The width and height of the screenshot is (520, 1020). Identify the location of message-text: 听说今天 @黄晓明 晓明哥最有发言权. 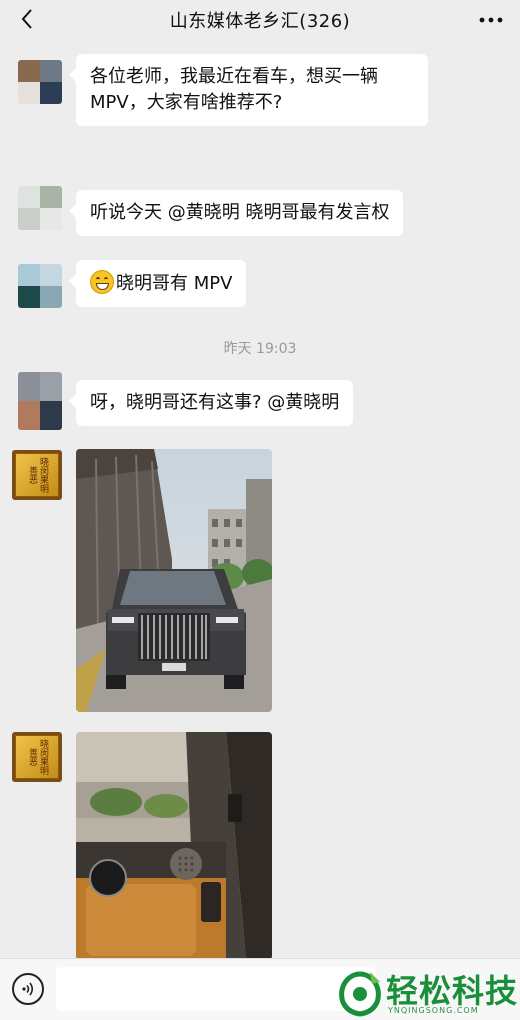
(240, 212).